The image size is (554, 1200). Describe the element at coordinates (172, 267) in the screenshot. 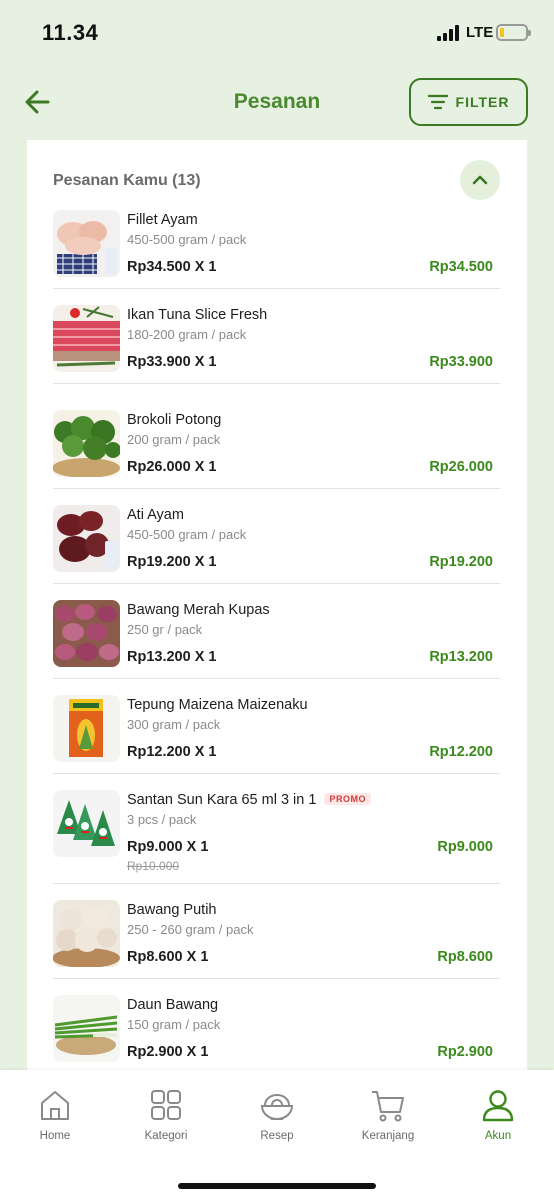

I see `product-qty-price: Rp34.500 X 1` at that location.